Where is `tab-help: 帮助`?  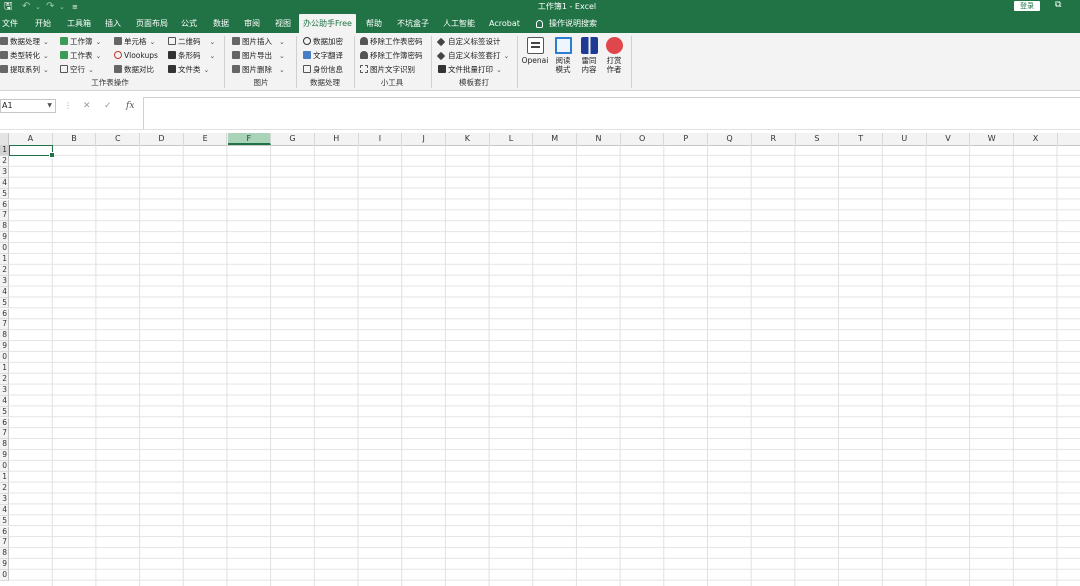 tab-help: 帮助 is located at coordinates (374, 23).